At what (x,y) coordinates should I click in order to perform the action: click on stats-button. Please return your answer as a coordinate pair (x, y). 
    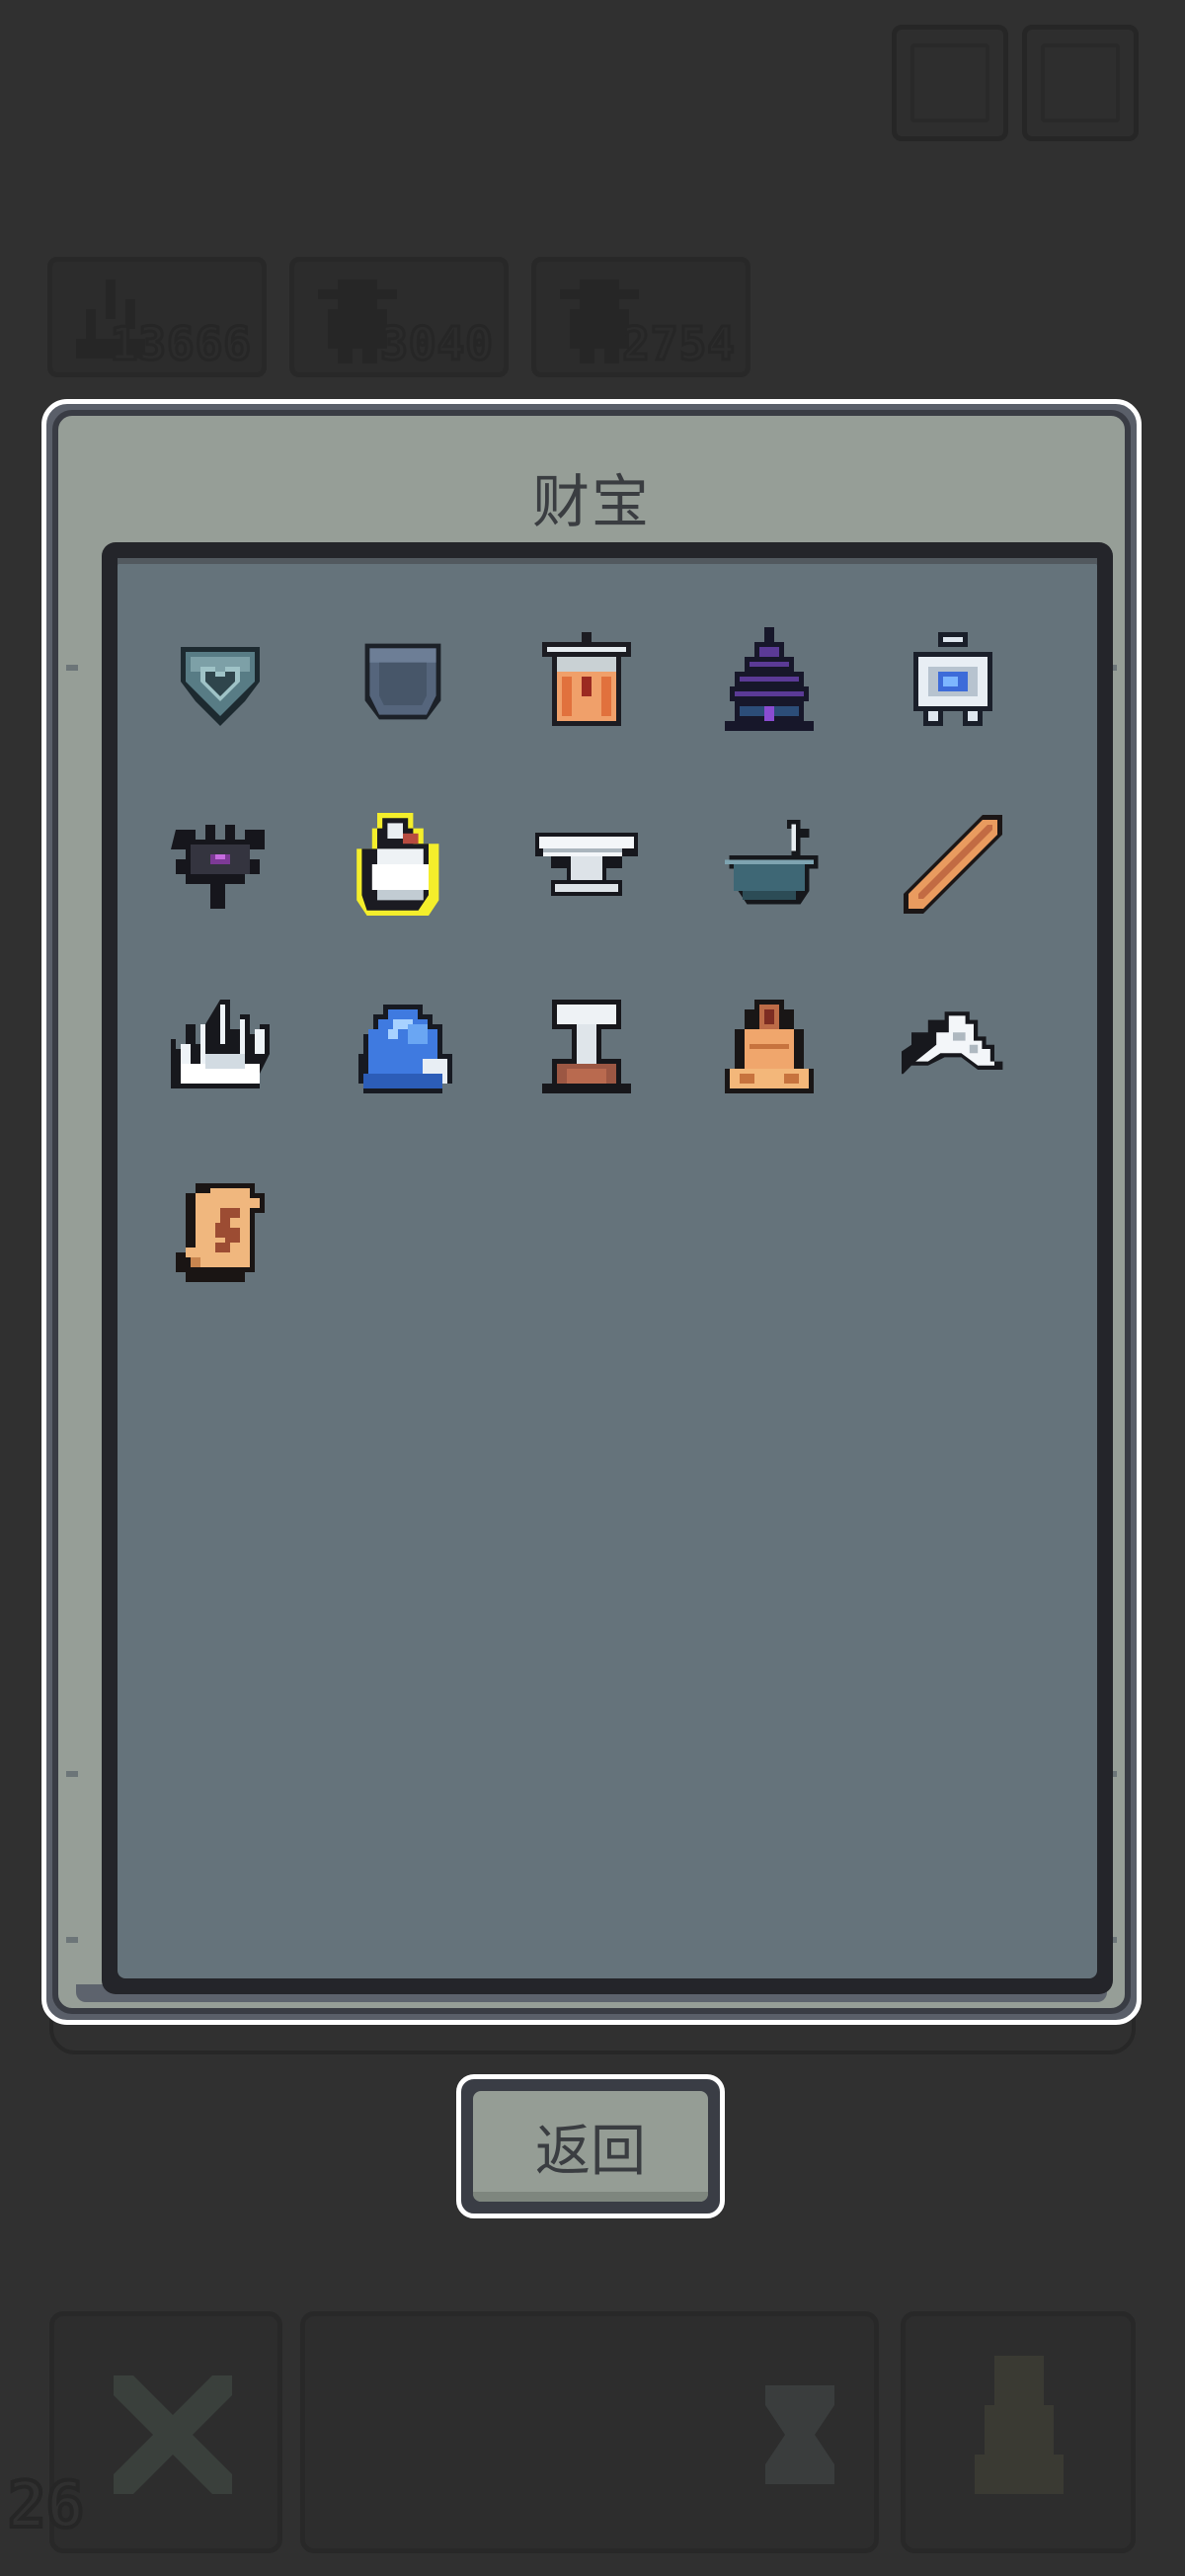
    Looking at the image, I should click on (950, 83).